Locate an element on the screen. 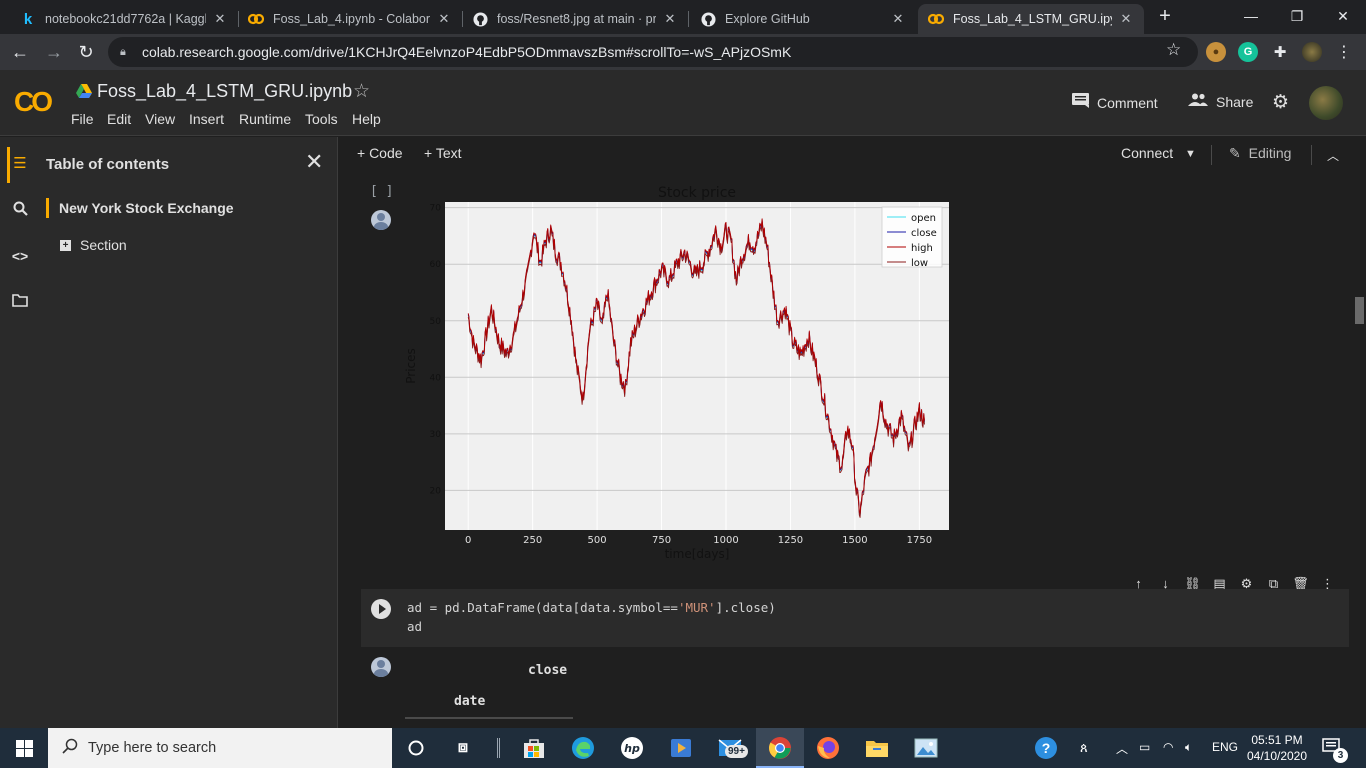 The width and height of the screenshot is (1366, 768). photos-icon is located at coordinates (926, 748).